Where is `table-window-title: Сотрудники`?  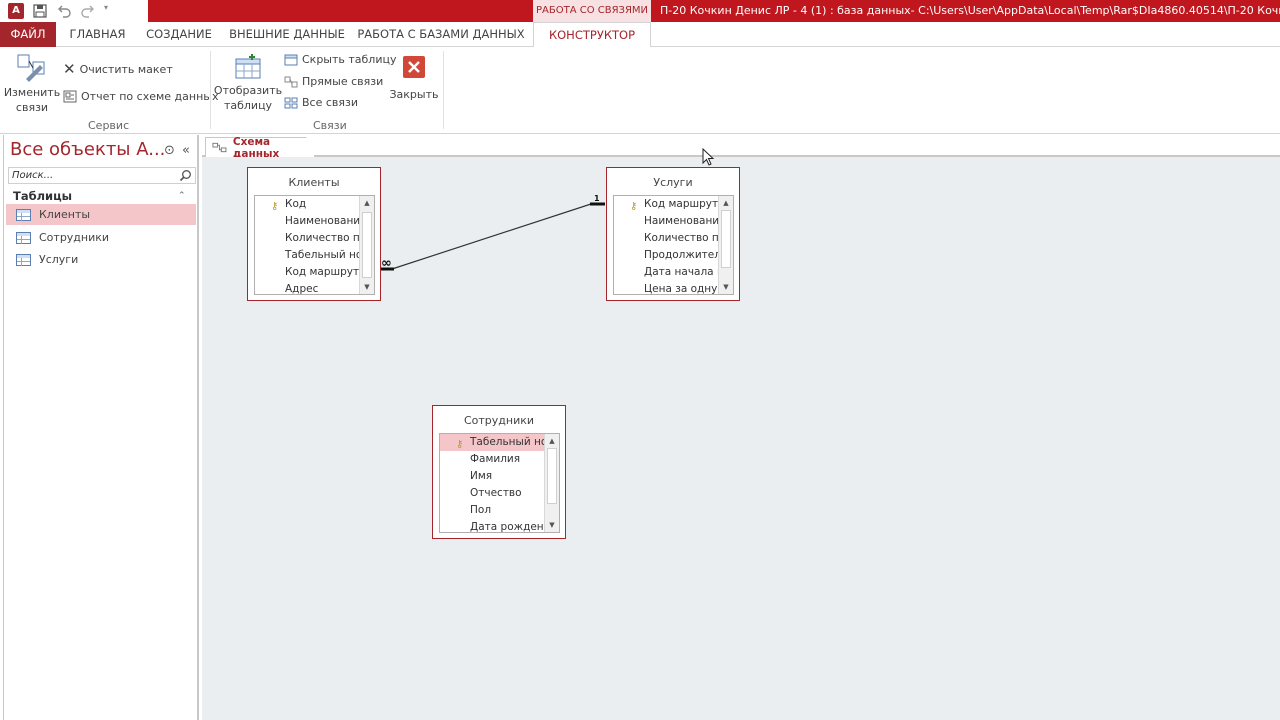 table-window-title: Сотрудники is located at coordinates (499, 420).